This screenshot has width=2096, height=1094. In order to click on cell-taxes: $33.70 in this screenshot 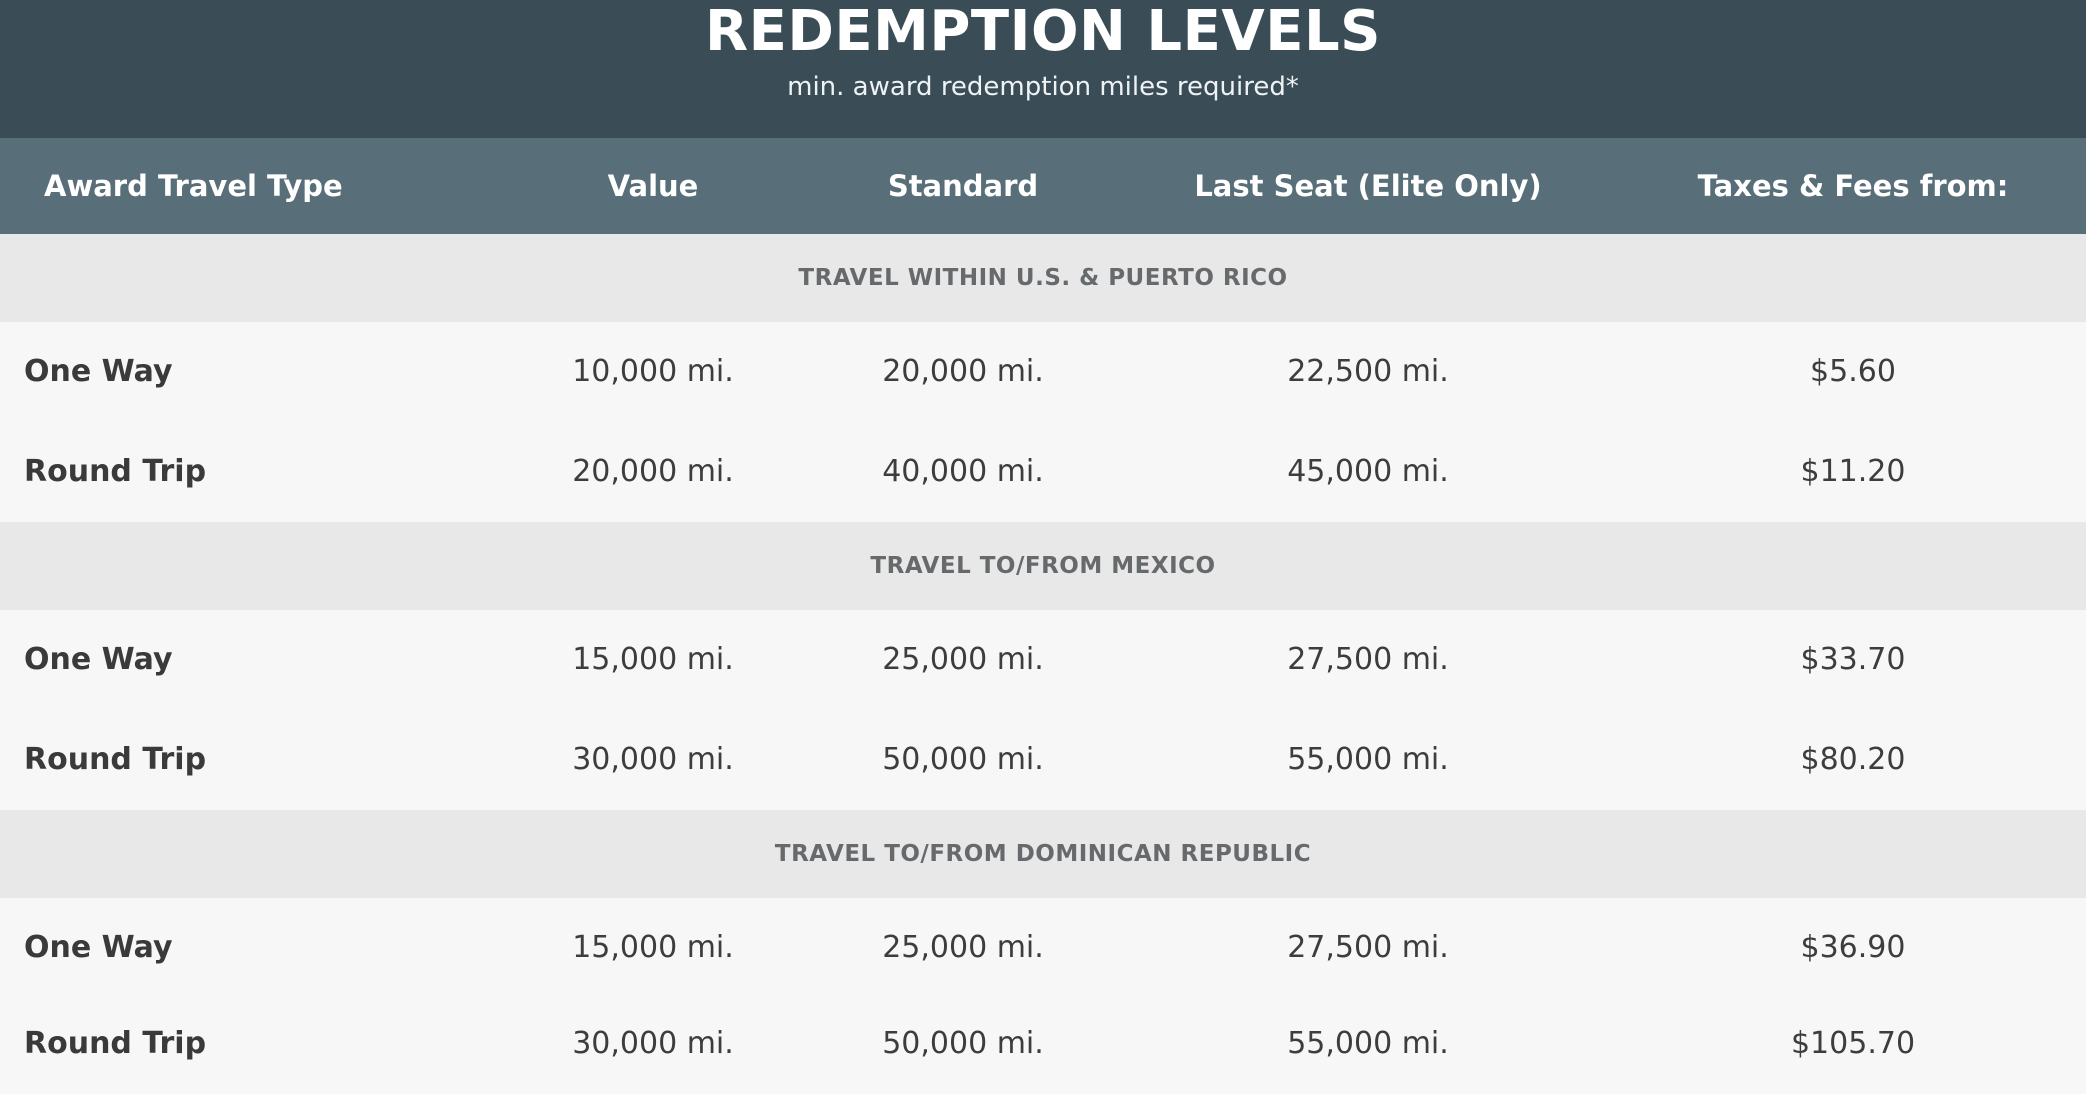, I will do `click(1853, 659)`.